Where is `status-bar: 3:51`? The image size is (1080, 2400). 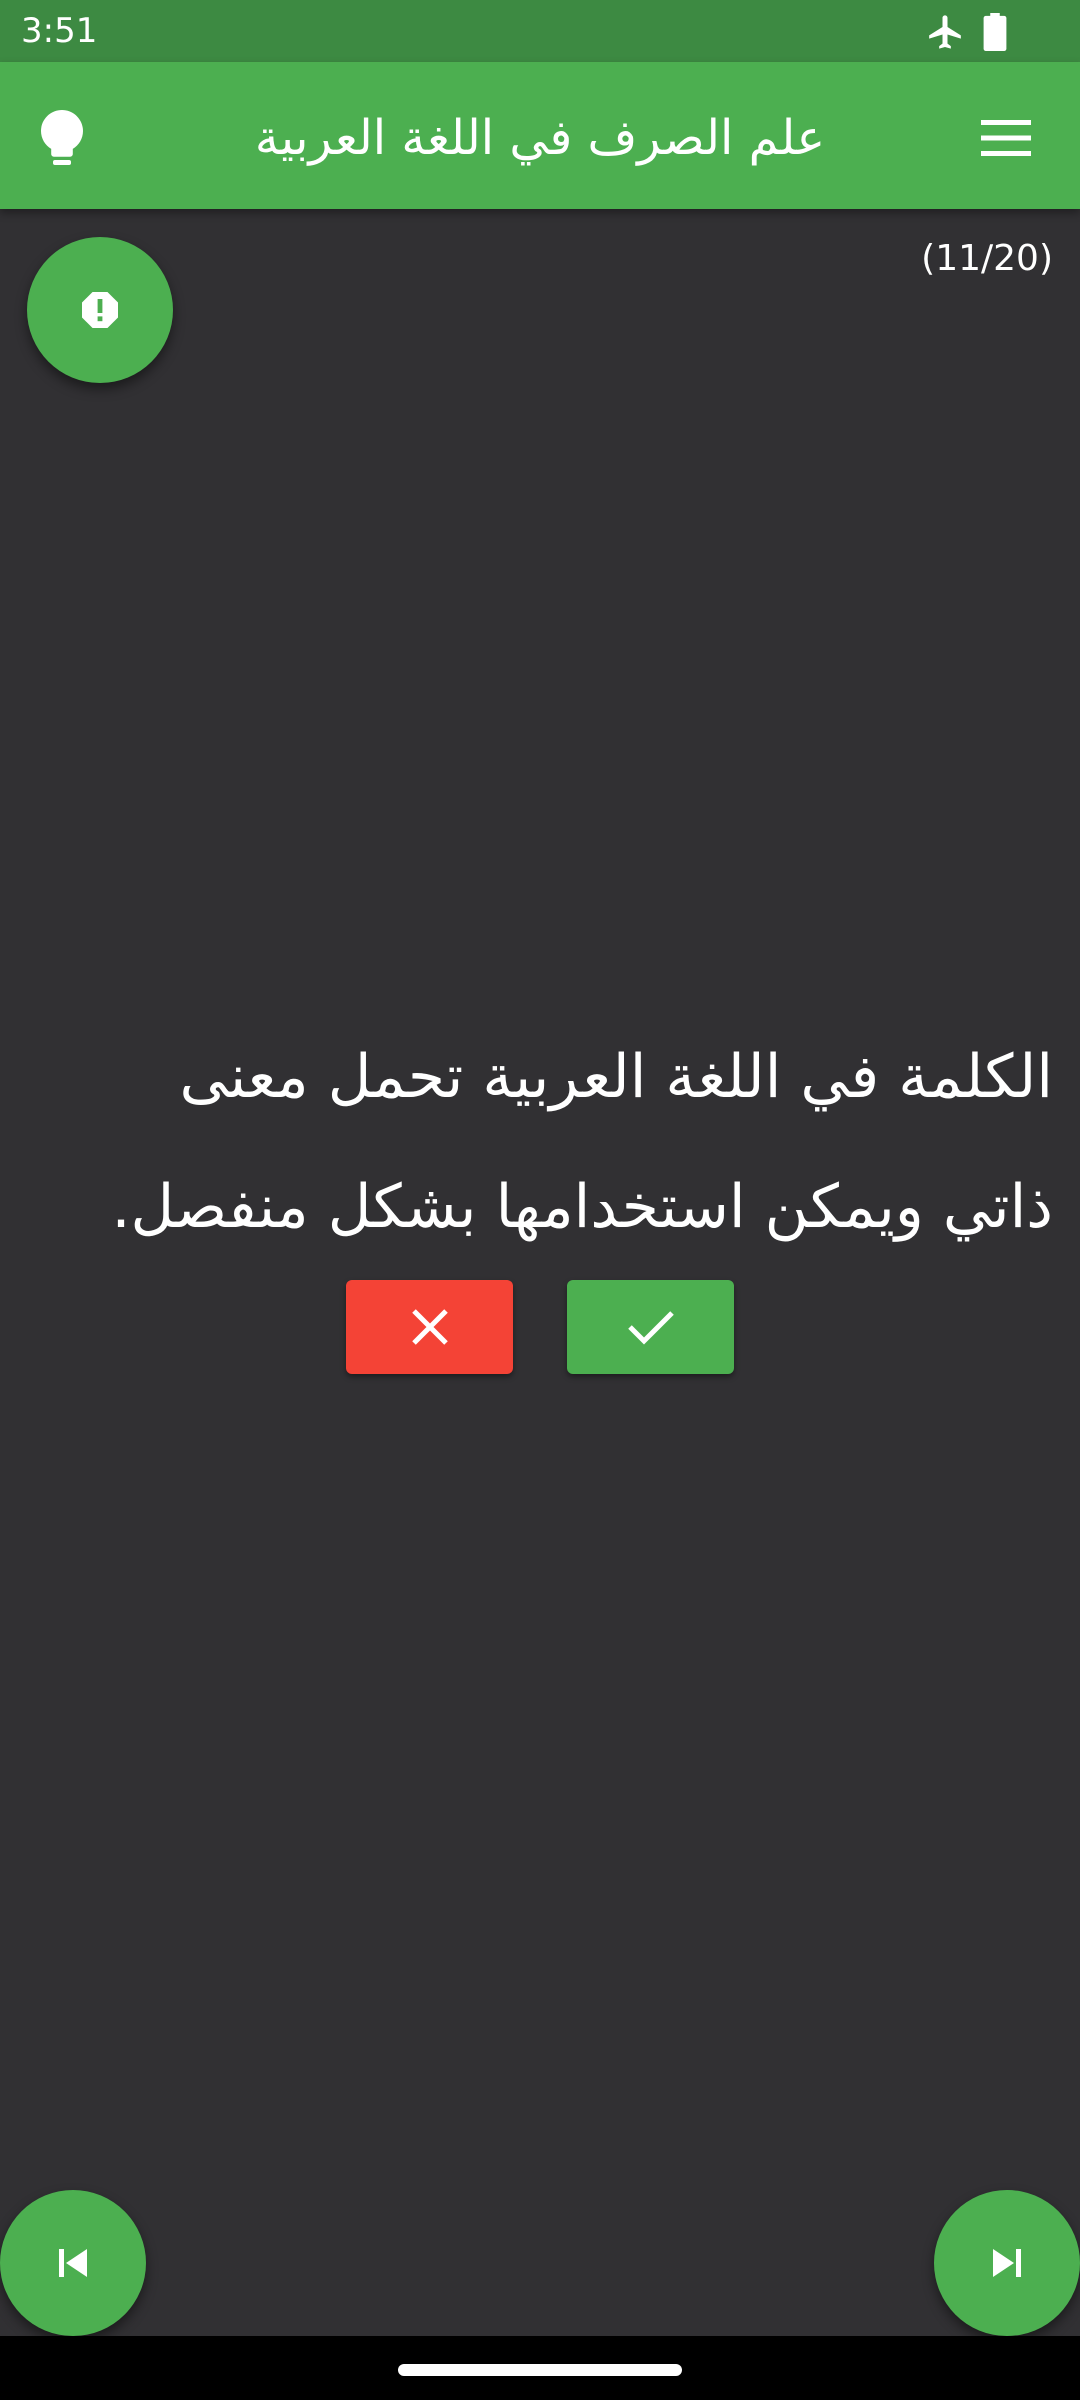 status-bar: 3:51 is located at coordinates (540, 31).